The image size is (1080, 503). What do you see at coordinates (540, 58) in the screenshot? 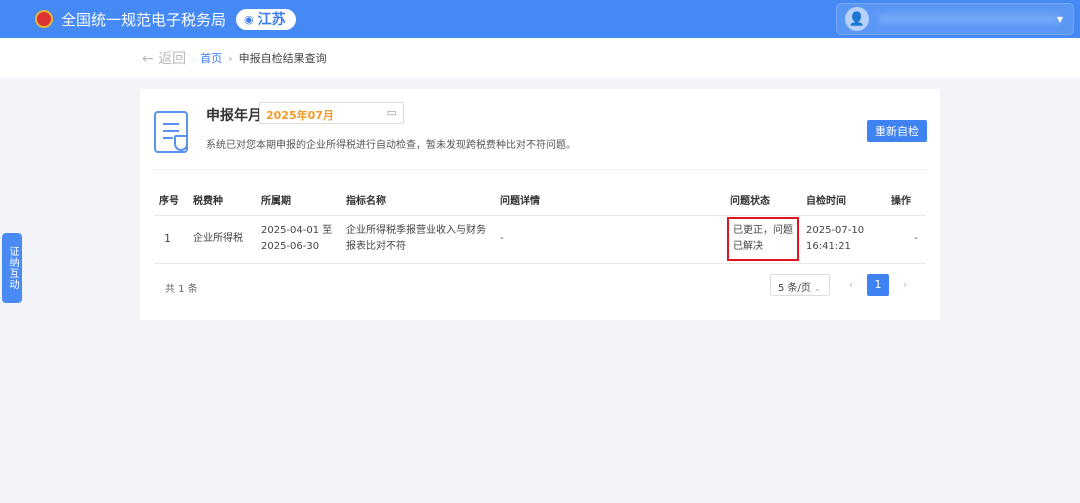
I see `sub-nav: ← 返回 首页 › 申报自检结果查询` at bounding box center [540, 58].